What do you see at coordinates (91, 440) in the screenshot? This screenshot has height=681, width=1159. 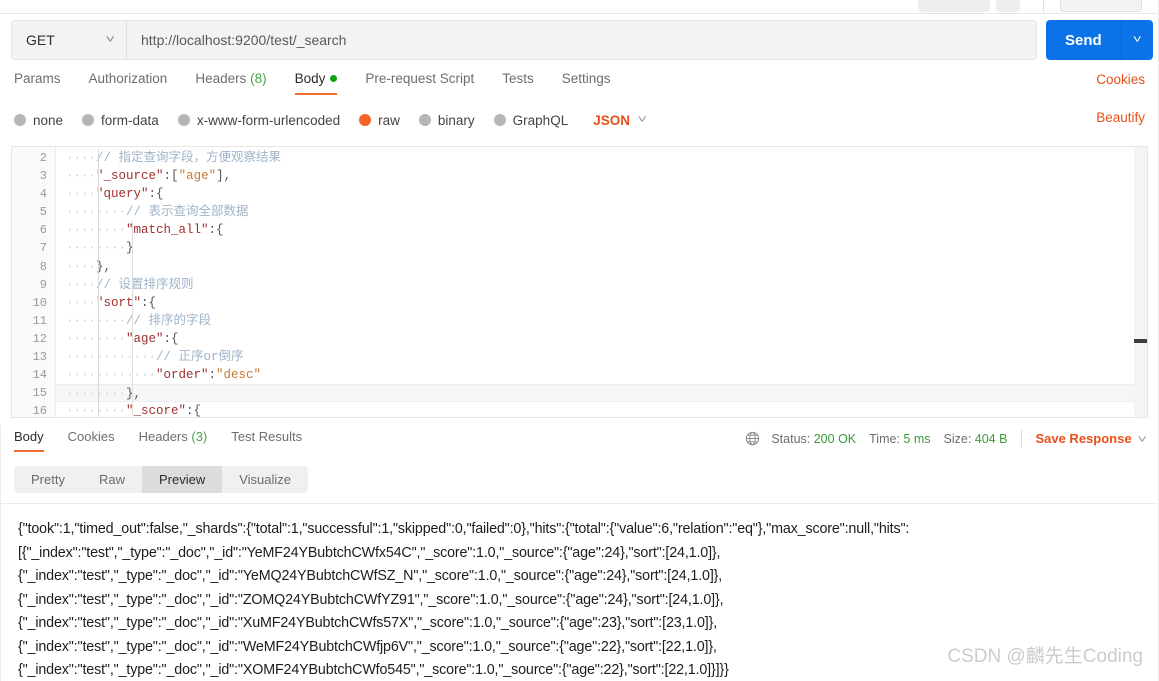 I see `response-tab-cookies: Cookies` at bounding box center [91, 440].